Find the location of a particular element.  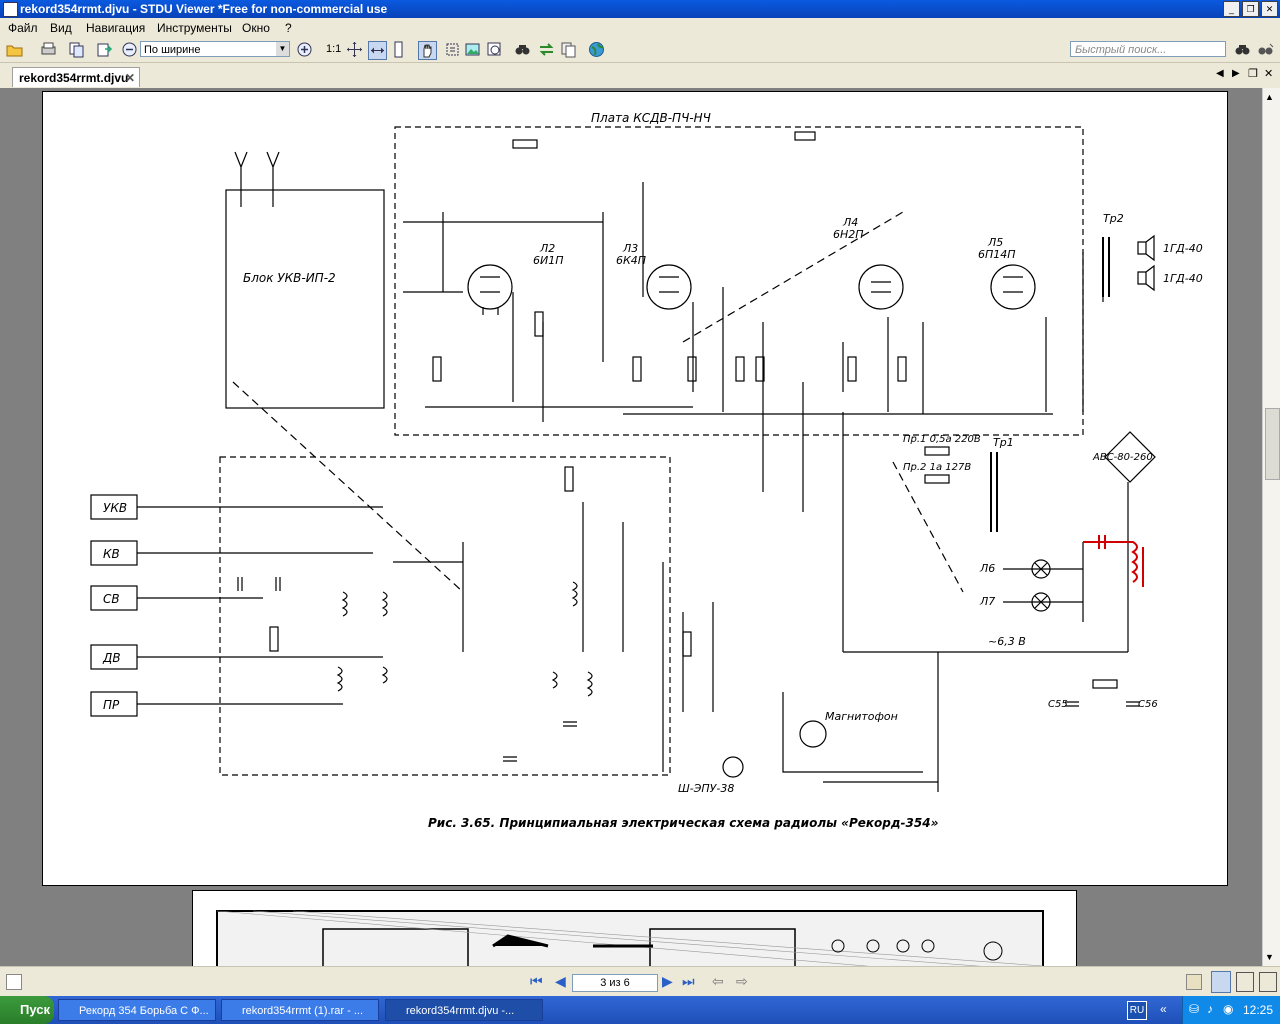

two-page-view-icon is located at coordinates (1245, 982).